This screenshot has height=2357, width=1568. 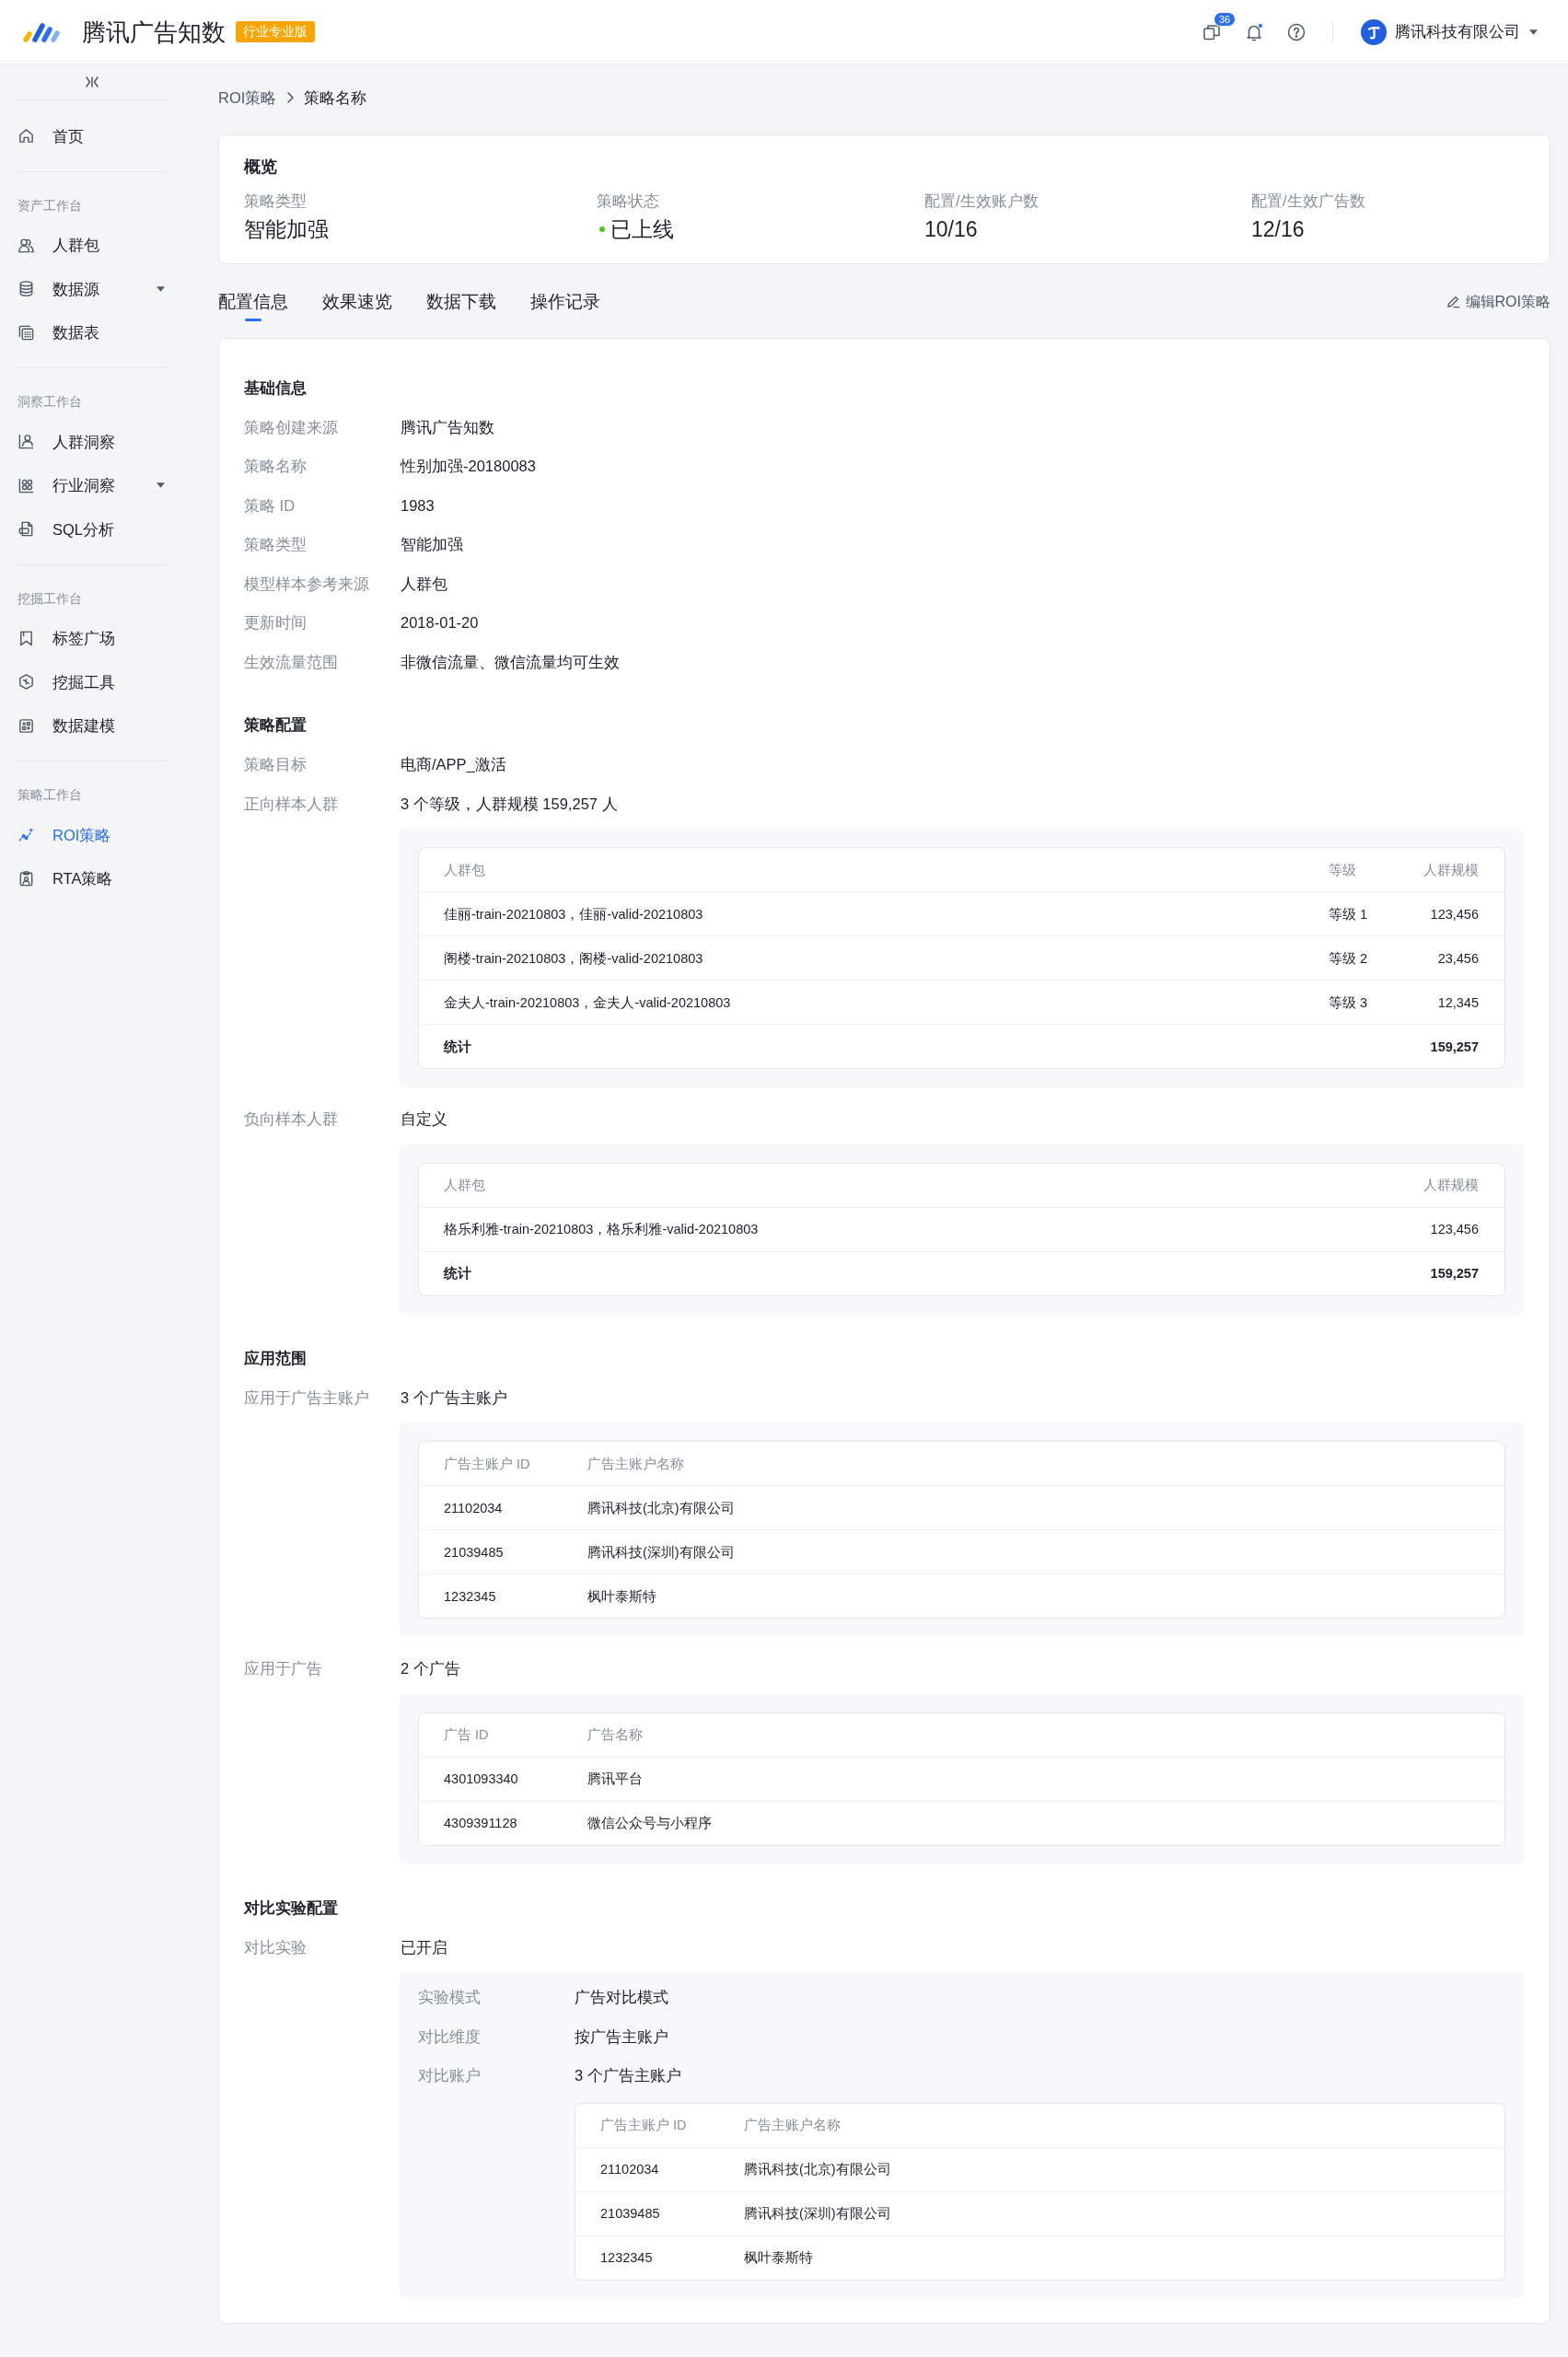 I want to click on column-header: 广告名称, so click(x=615, y=1735).